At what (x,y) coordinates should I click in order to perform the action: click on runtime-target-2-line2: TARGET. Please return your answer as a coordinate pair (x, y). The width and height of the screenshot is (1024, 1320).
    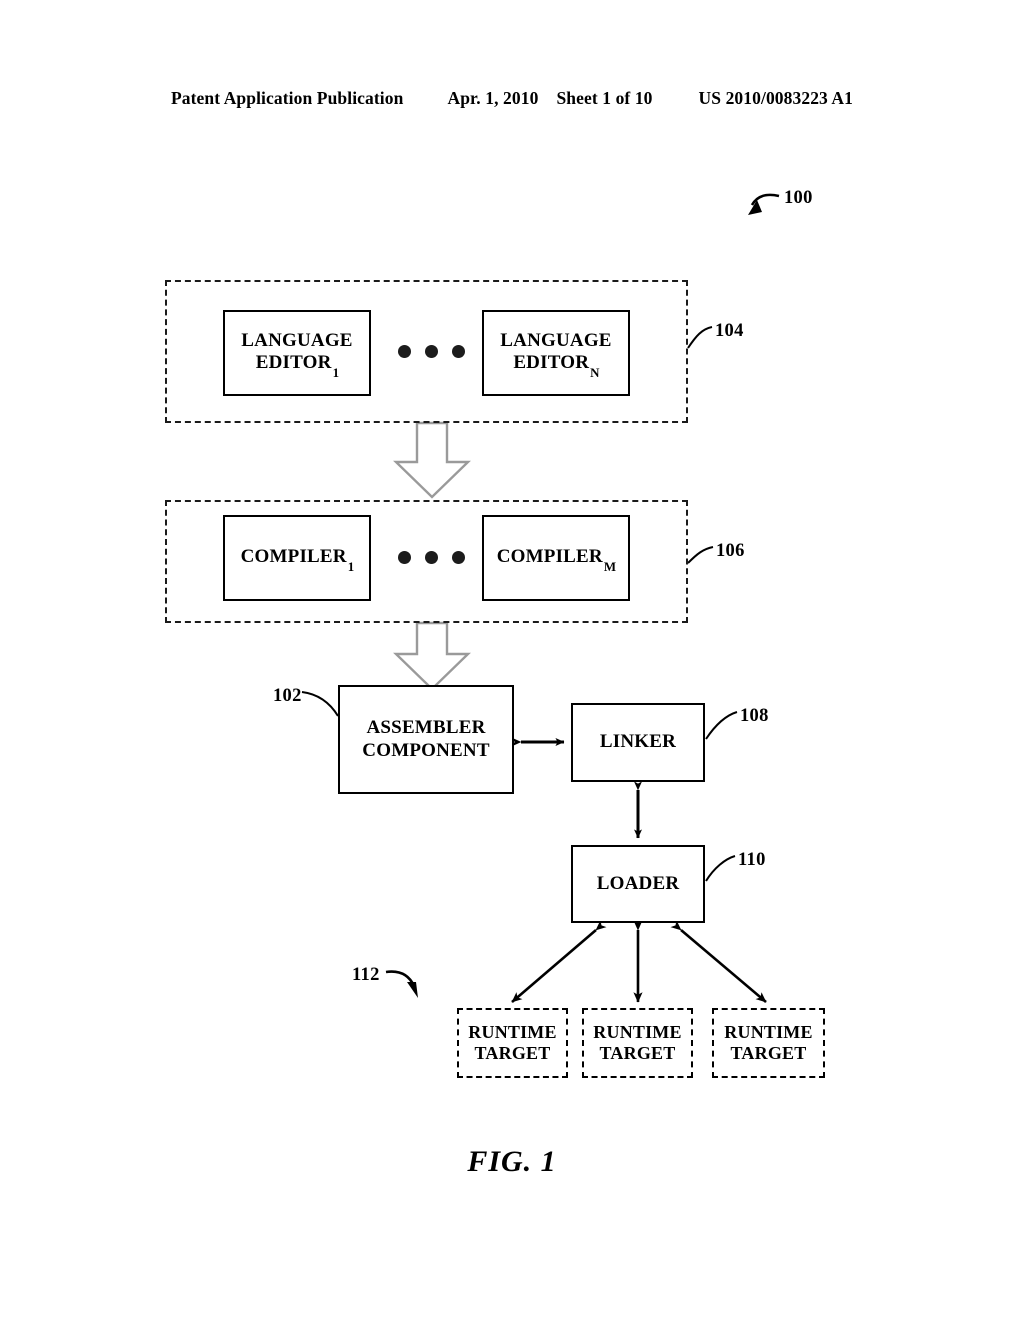
    Looking at the image, I should click on (637, 1053).